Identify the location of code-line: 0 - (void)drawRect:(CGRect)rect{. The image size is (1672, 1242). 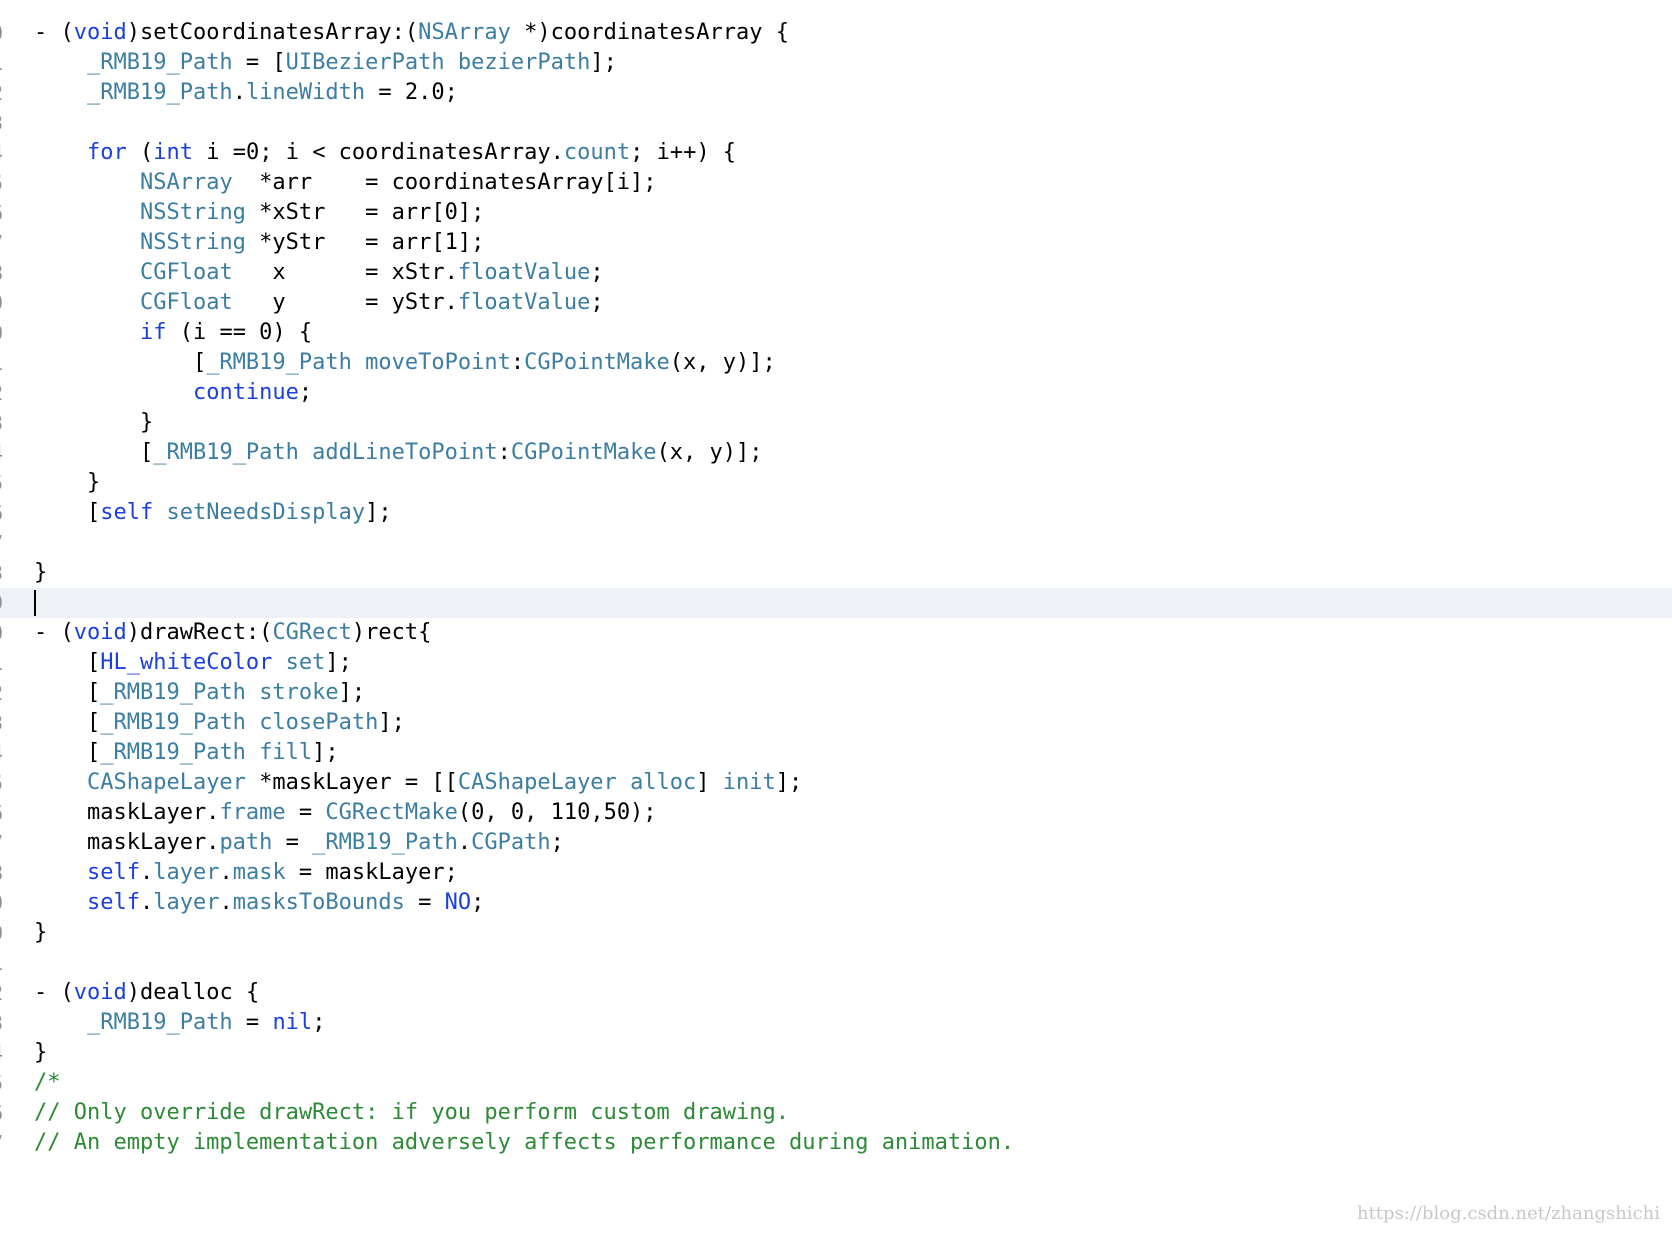
(836, 633).